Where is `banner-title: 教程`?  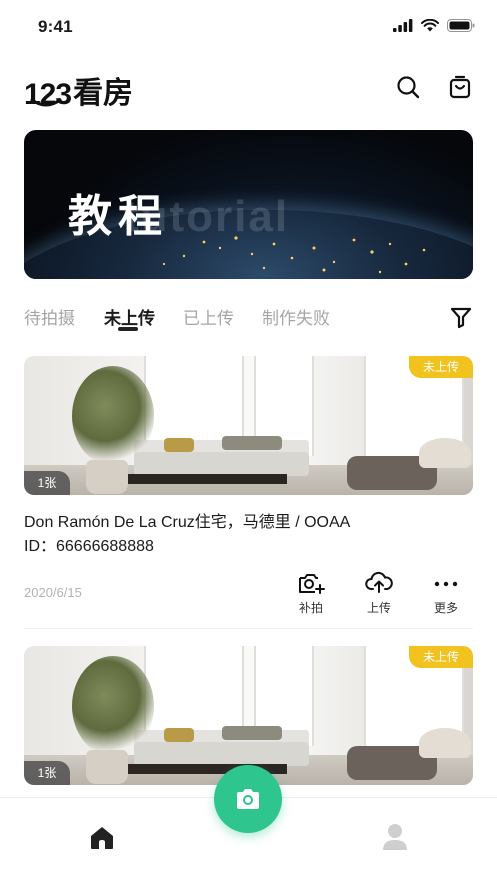
banner-title: 教程 is located at coordinates (118, 216).